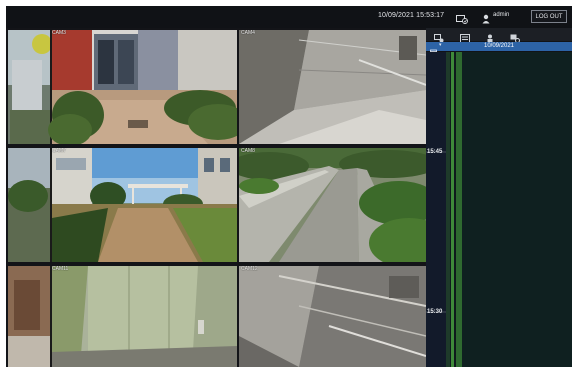 The width and height of the screenshot is (578, 373). I want to click on user-icon, so click(486, 17).